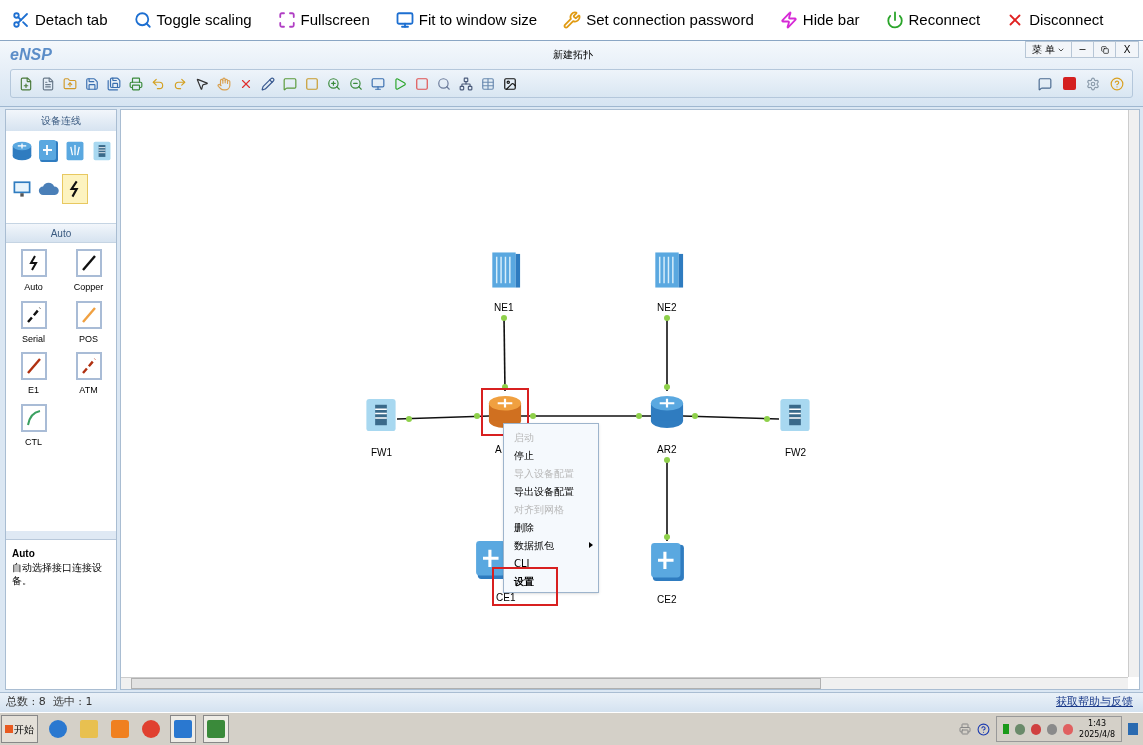  I want to click on vertical-scrollbar, so click(1133, 393).